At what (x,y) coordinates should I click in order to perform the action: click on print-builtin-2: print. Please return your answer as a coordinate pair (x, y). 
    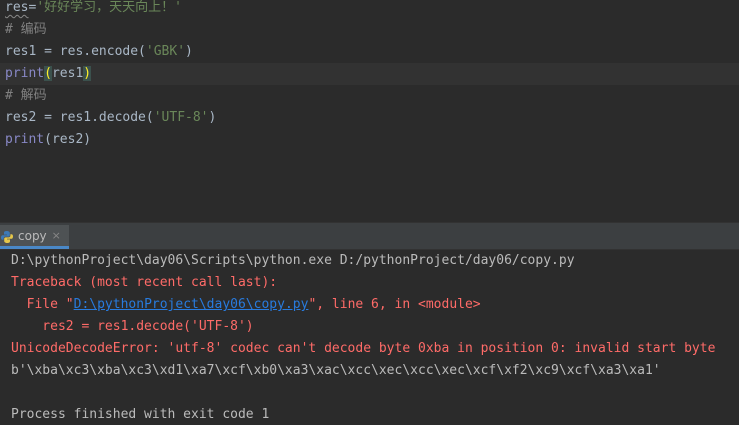
    Looking at the image, I should click on (25, 139).